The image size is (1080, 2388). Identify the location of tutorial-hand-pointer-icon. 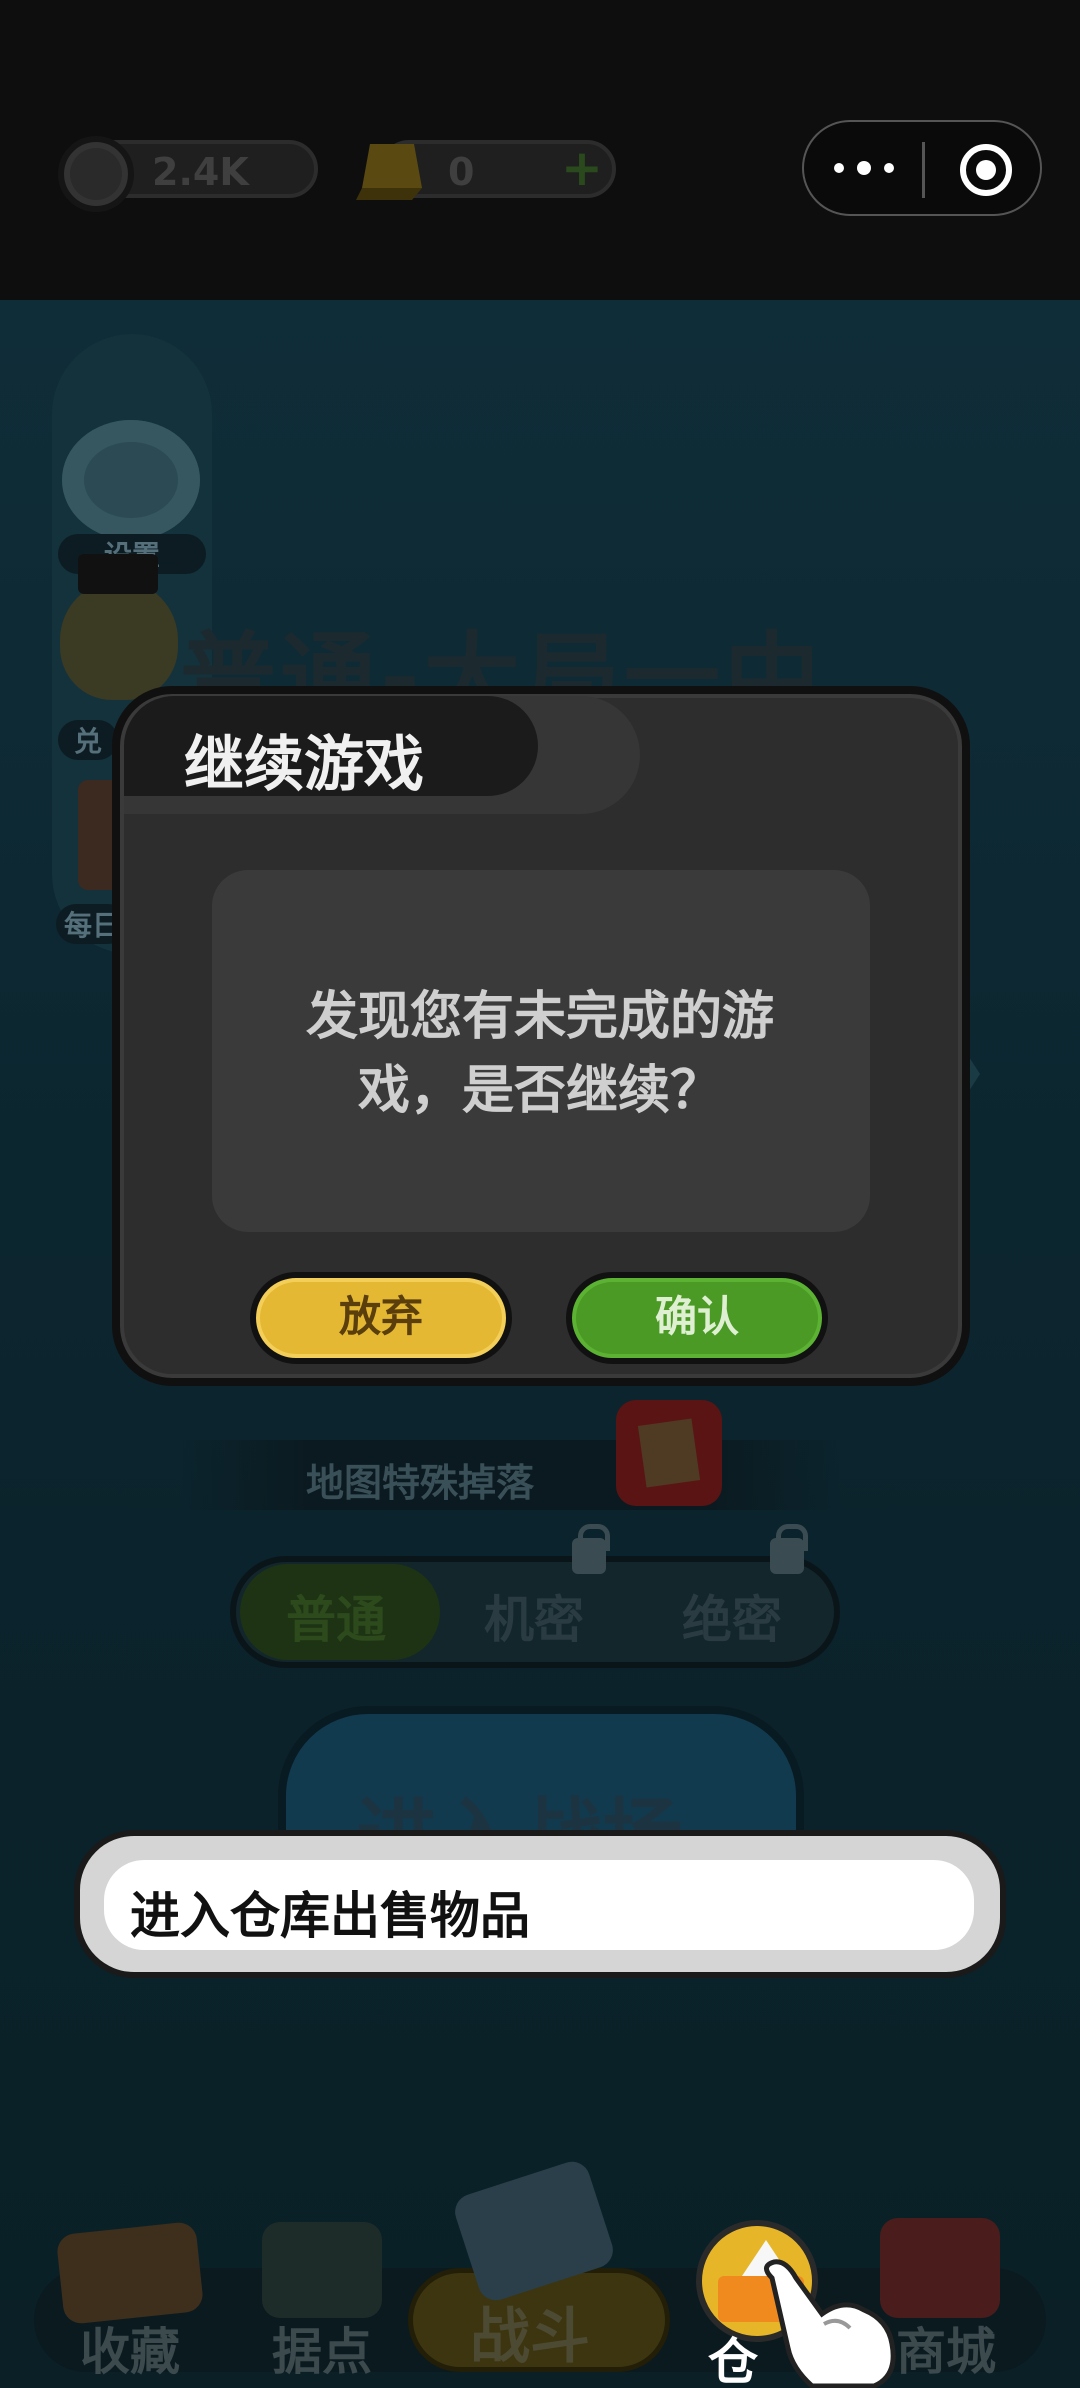
(830, 2323).